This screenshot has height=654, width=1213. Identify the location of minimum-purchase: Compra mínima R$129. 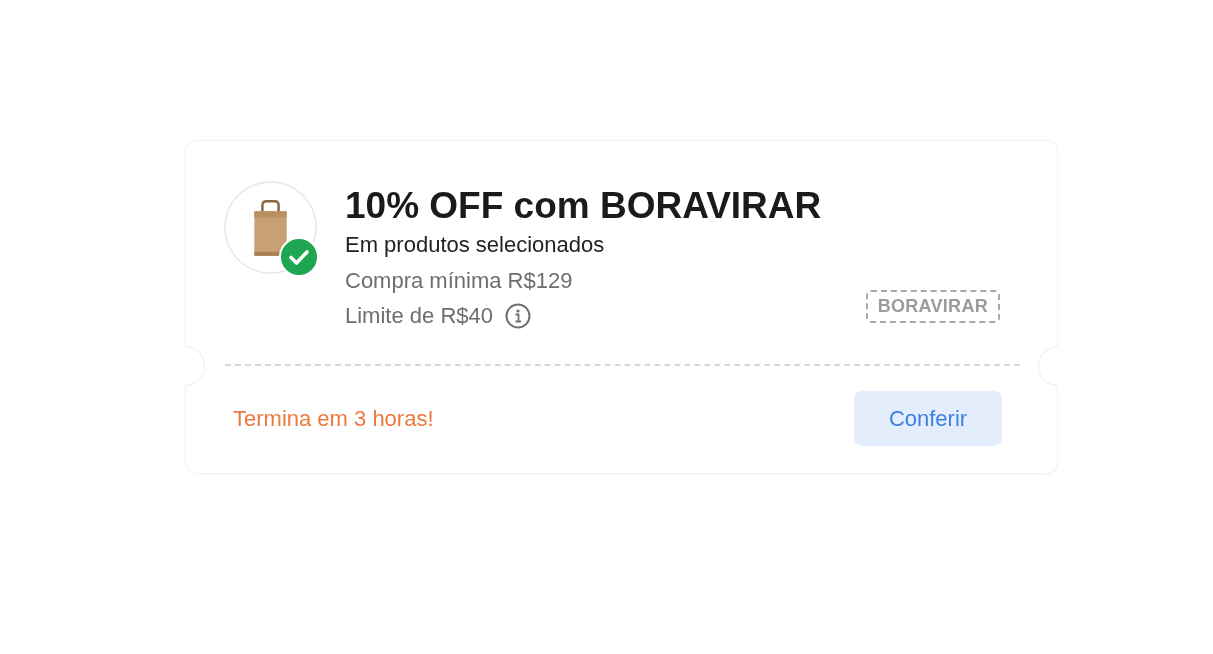
(459, 281).